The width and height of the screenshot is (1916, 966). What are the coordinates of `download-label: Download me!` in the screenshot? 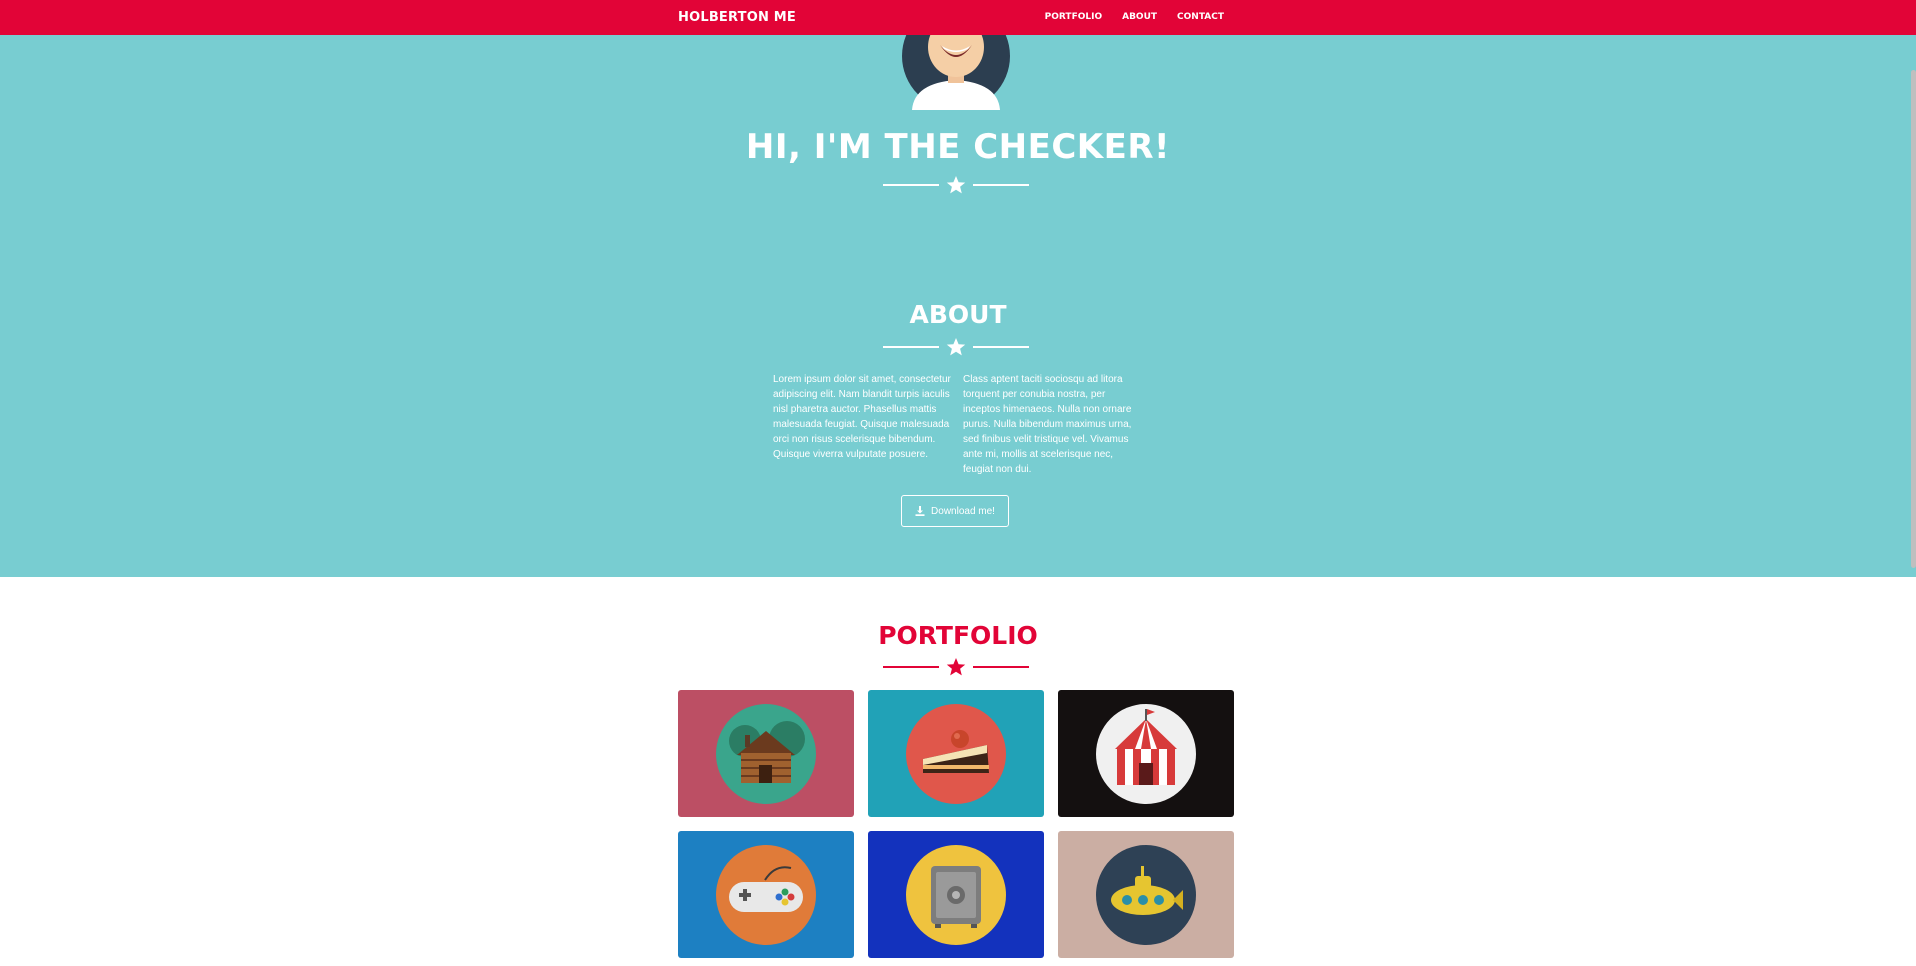 It's located at (963, 511).